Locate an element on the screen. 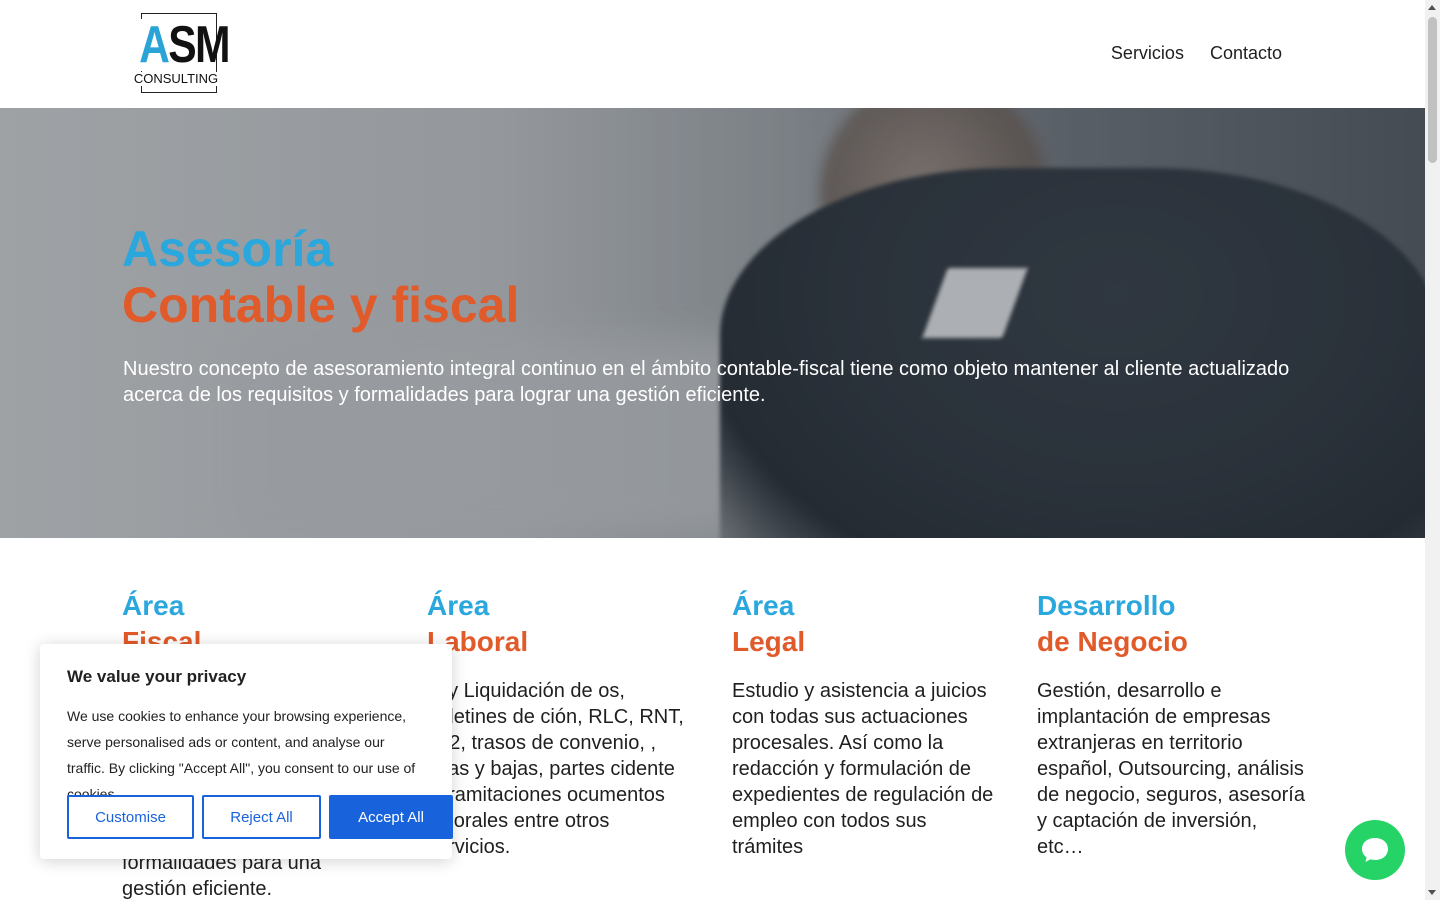 The width and height of the screenshot is (1440, 900). service-title: Área Laboral is located at coordinates (562, 624).